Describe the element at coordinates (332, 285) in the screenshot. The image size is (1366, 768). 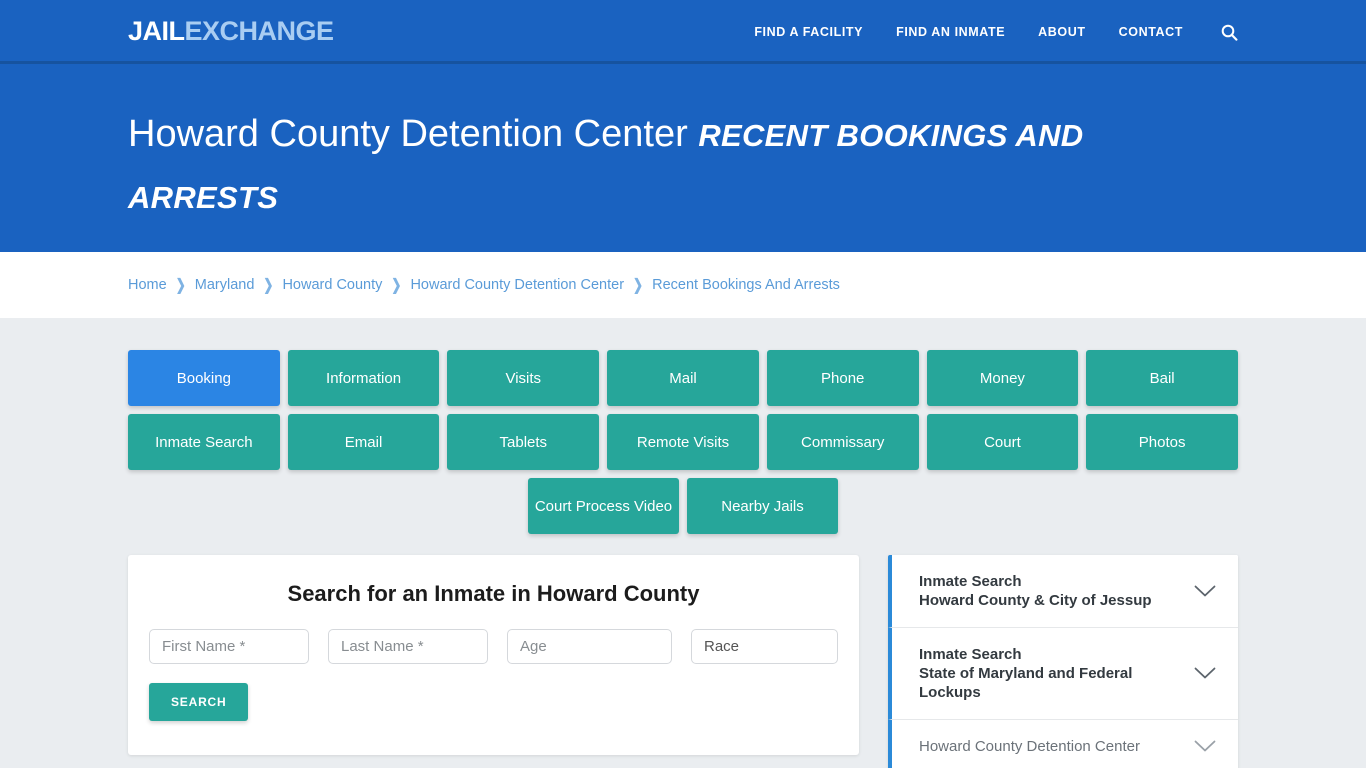
I see `breadcrumb-item-howard-county: Howard County` at that location.